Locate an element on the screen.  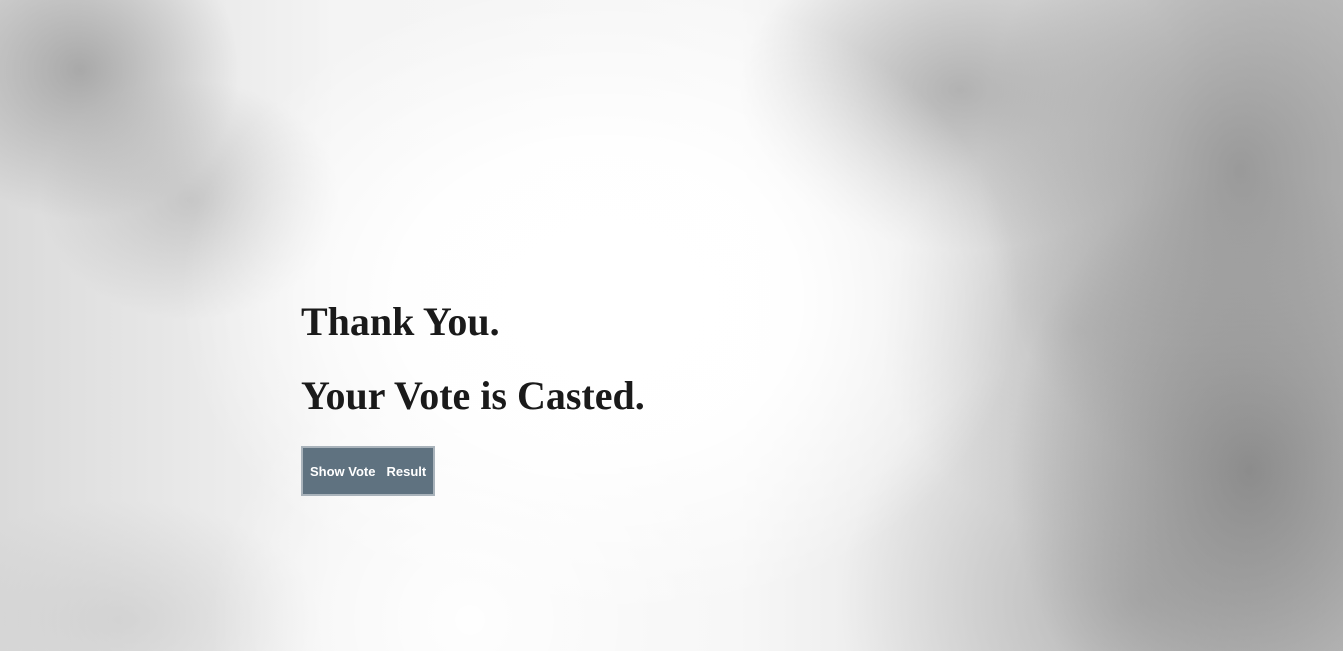
show-vote-result-button: Show Vote Result is located at coordinates (368, 471).